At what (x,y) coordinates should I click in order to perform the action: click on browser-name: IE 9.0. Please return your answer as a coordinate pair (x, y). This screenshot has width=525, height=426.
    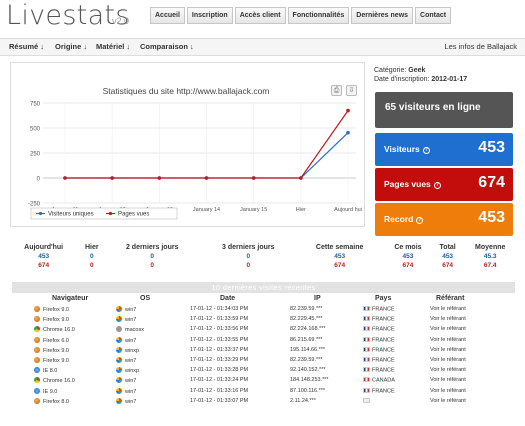
    Looking at the image, I should click on (50, 391).